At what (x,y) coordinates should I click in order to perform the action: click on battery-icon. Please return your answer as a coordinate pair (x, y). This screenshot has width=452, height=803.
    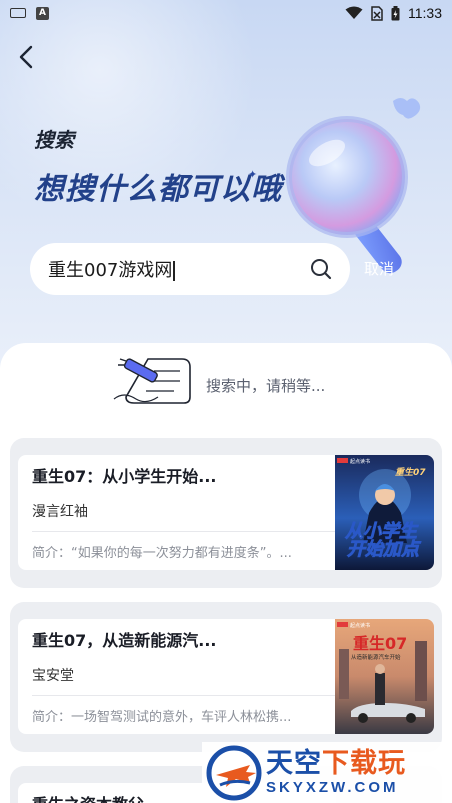
    Looking at the image, I should click on (395, 12).